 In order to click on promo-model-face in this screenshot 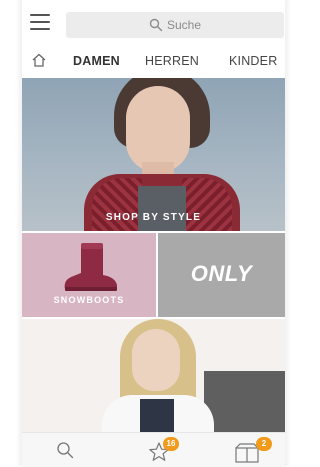, I will do `click(156, 360)`.